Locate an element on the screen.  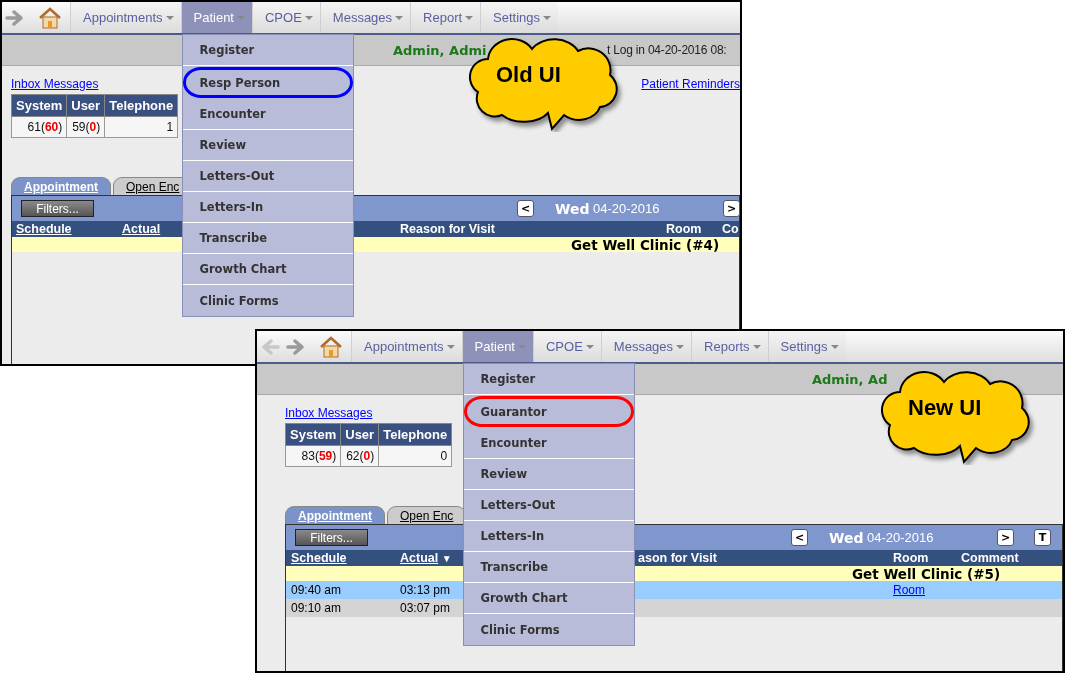
menu-item: Reports is located at coordinates (729, 346).